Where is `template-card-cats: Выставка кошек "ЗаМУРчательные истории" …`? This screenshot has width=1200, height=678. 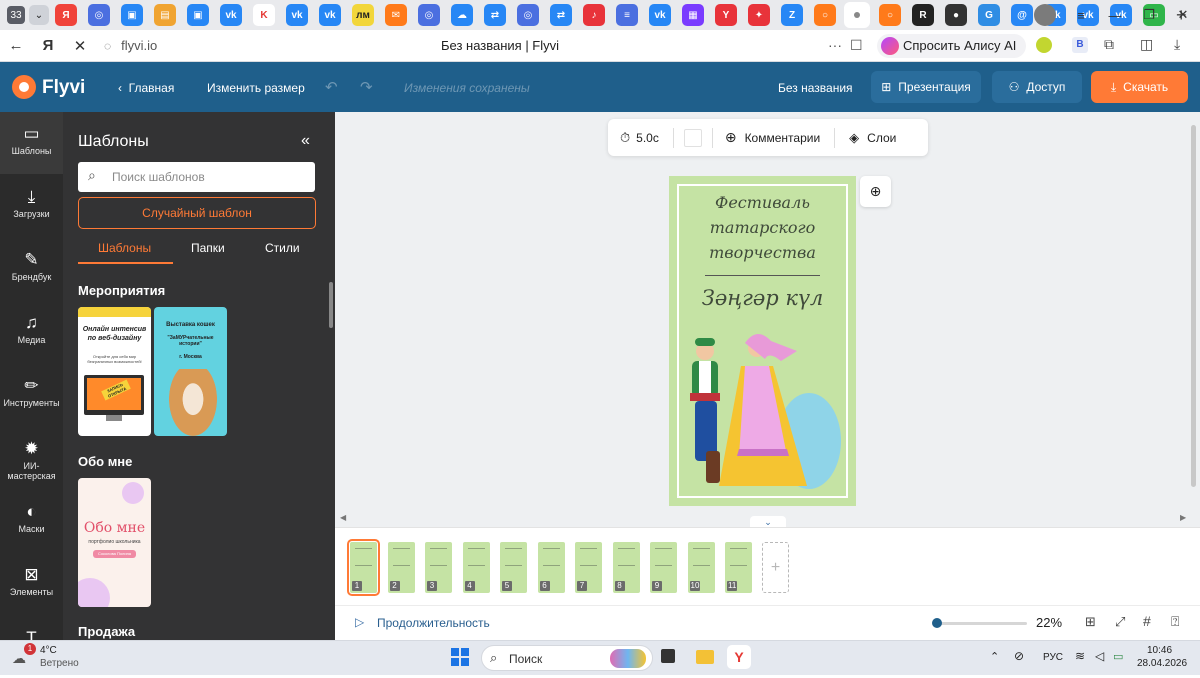 template-card-cats: Выставка кошек "ЗаМУРчательные истории" … is located at coordinates (190, 371).